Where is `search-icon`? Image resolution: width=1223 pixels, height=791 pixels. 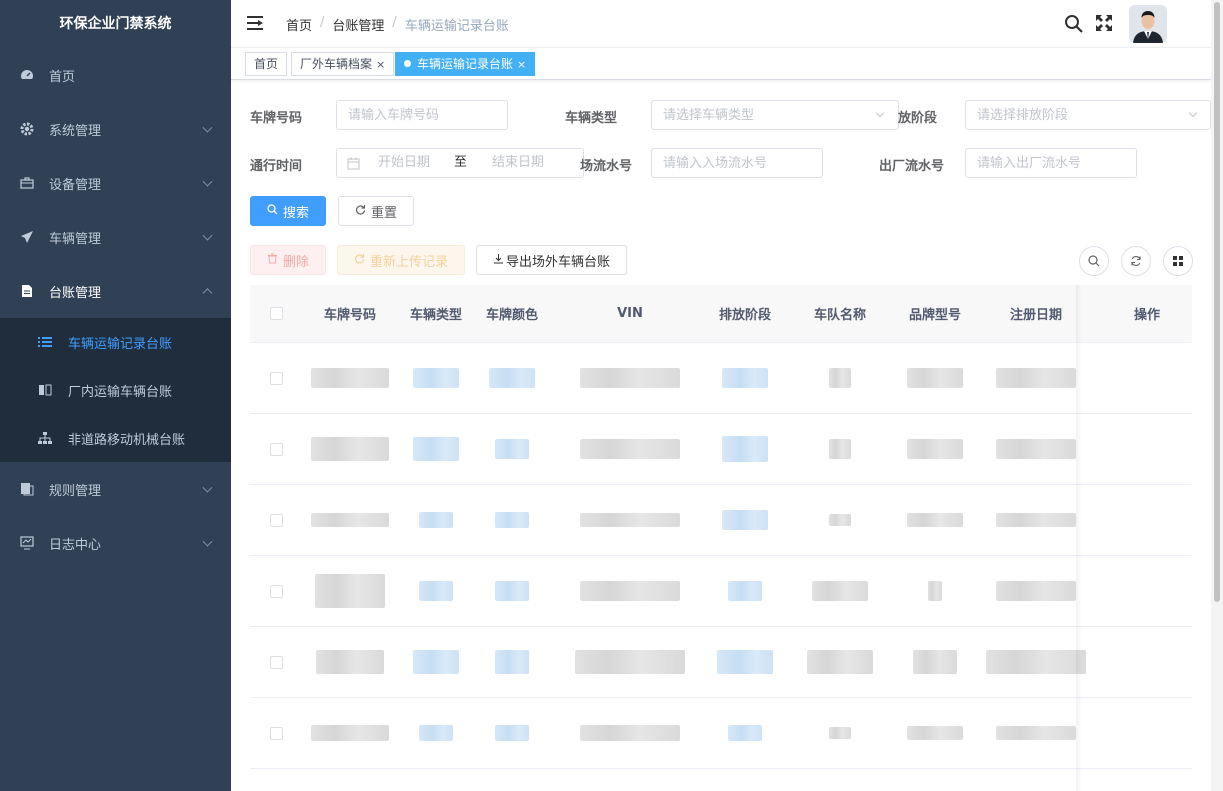 search-icon is located at coordinates (1074, 24).